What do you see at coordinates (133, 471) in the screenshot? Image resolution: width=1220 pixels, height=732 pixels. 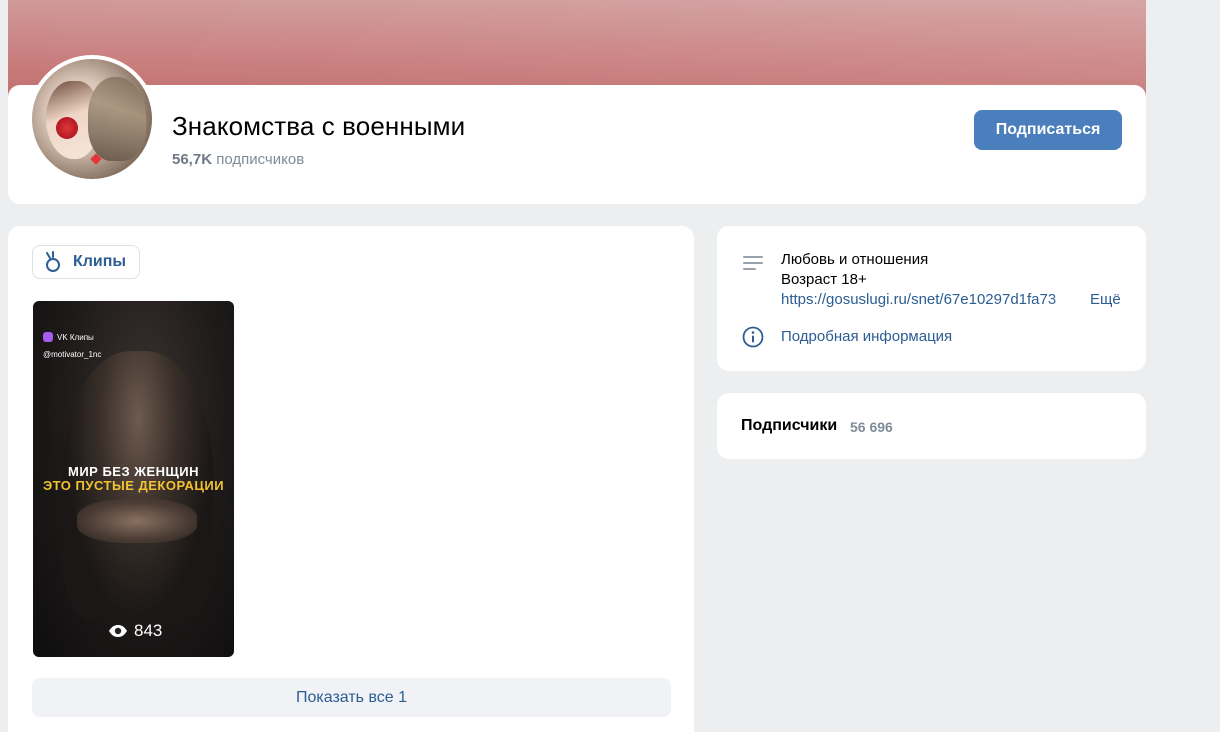 I see `clip-caption-line1: МИР БЕЗ ЖЕНЩИН` at bounding box center [133, 471].